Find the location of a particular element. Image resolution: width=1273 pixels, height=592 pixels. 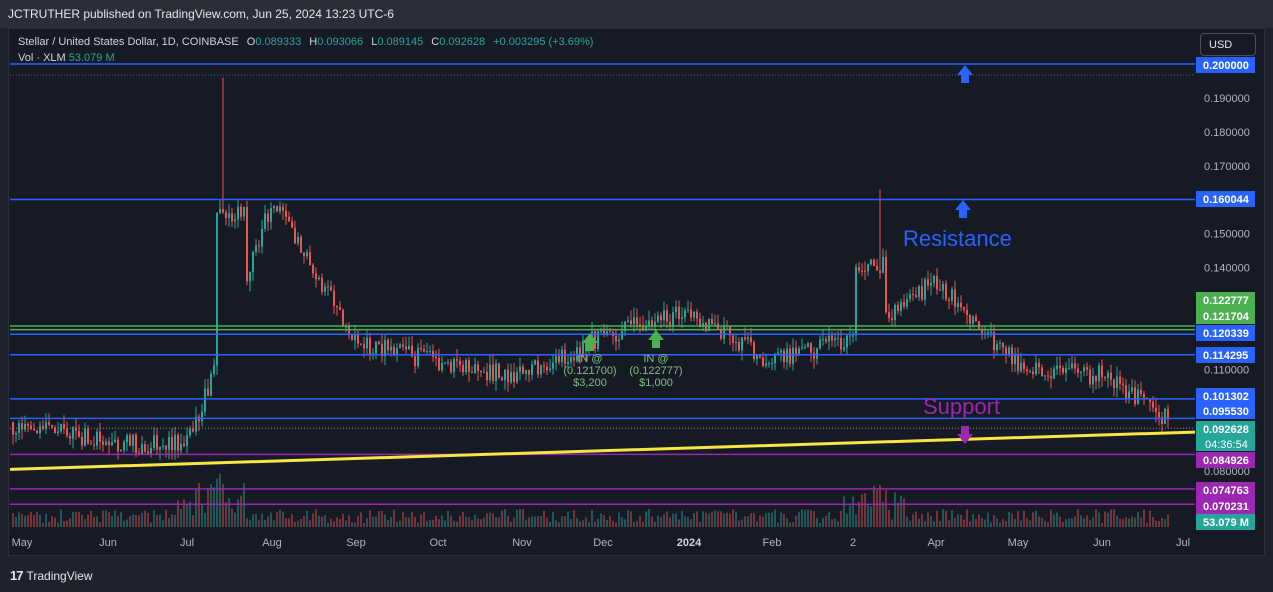

level-badge: 0.101302 is located at coordinates (1226, 397).